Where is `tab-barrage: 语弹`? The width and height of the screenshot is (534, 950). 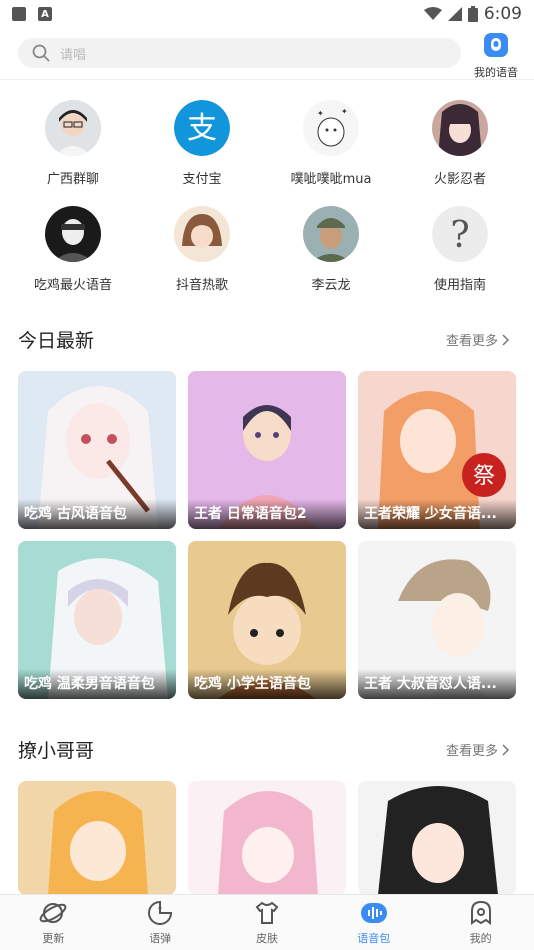
tab-barrage: 语弹 is located at coordinates (160, 922).